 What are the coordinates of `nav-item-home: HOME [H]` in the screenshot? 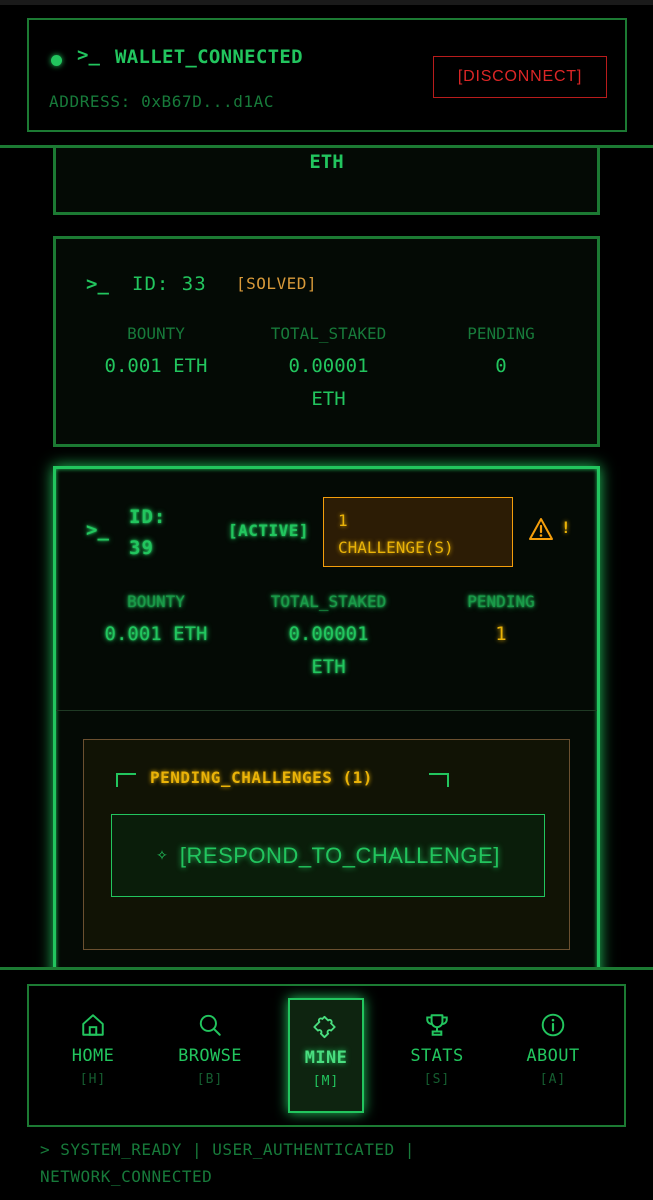 It's located at (93, 1055).